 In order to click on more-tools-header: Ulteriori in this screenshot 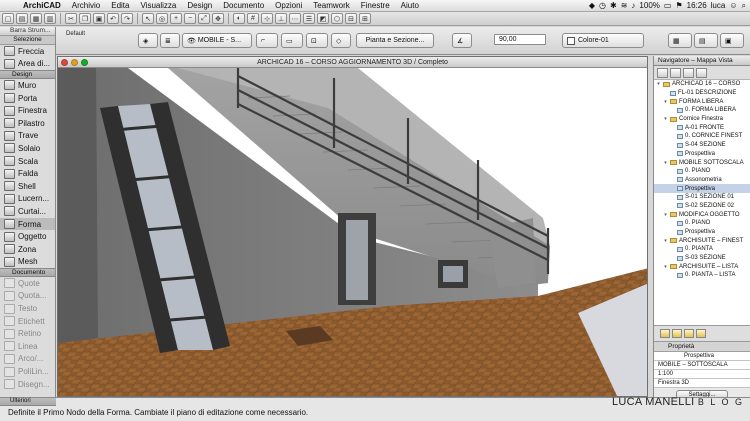, I will do `click(28, 402)`.